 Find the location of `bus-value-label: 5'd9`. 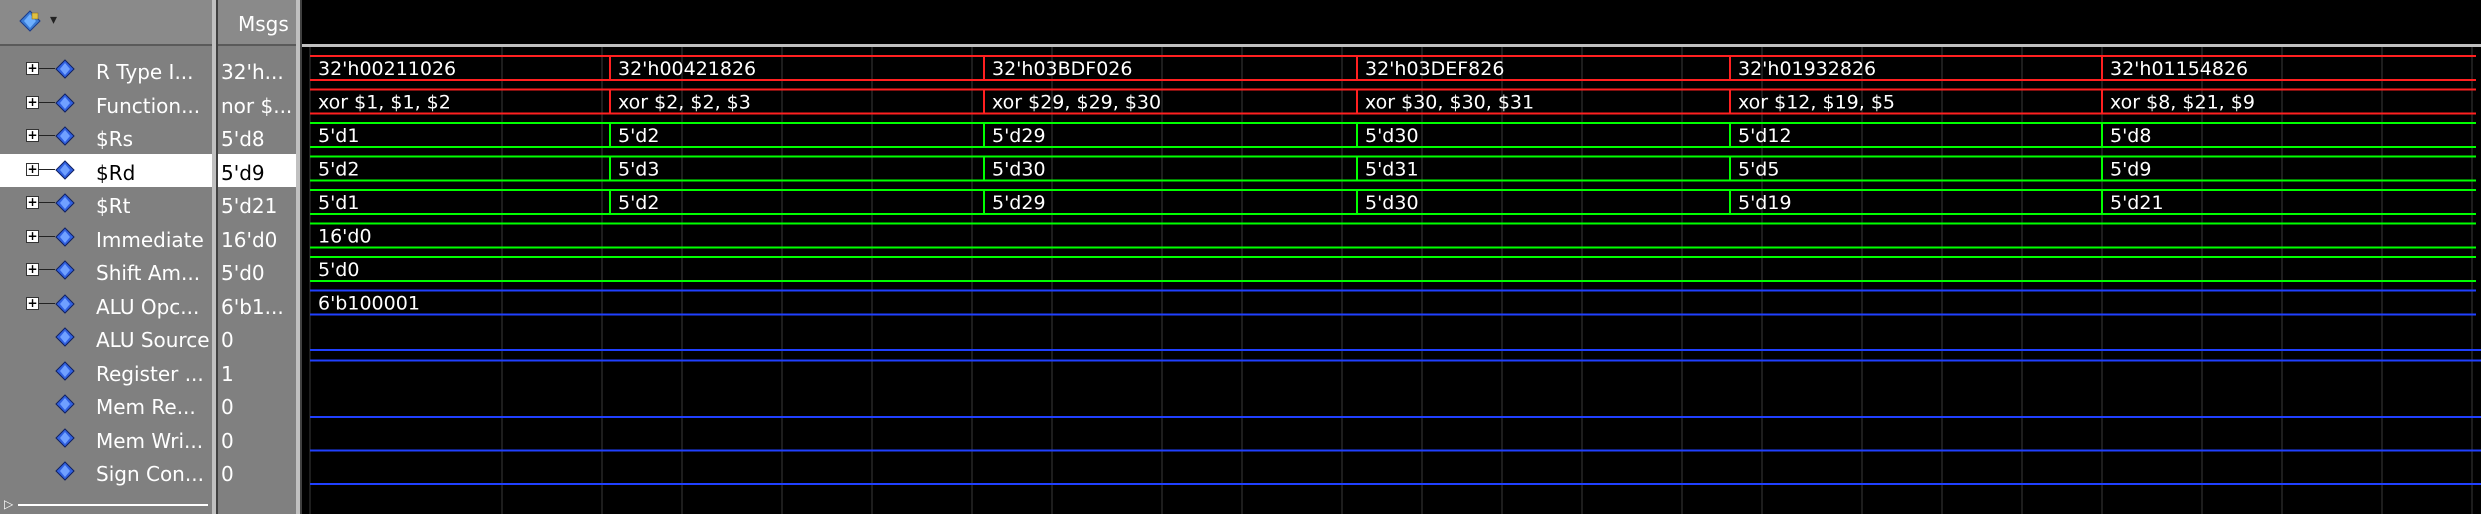

bus-value-label: 5'd9 is located at coordinates (2130, 170).